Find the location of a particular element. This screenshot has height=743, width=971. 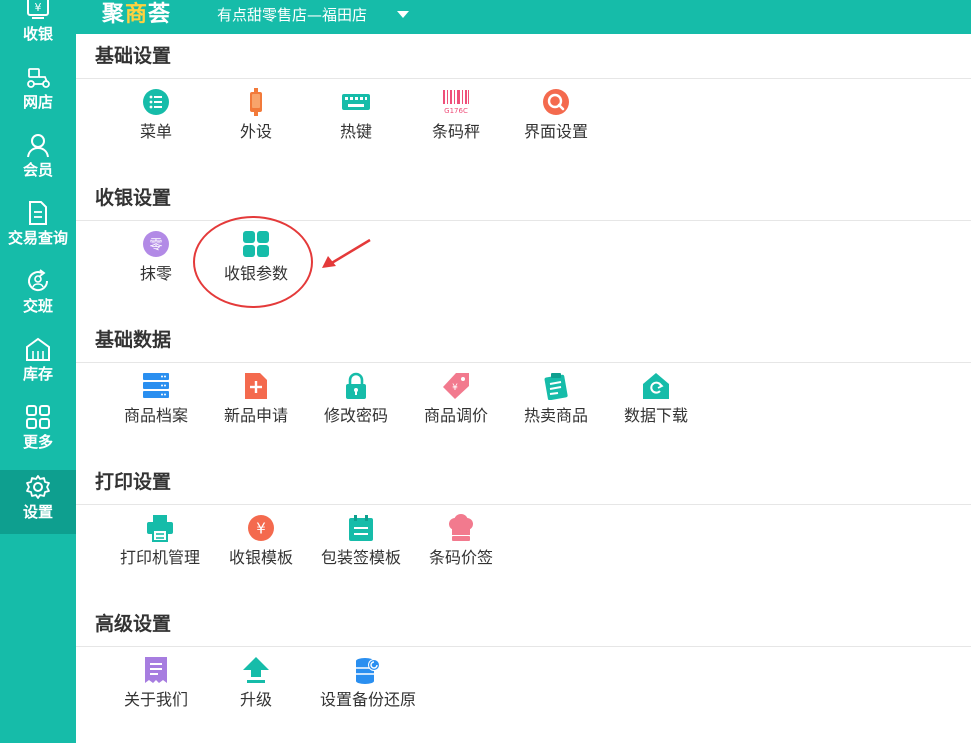

sidebar-item-inventory: 库存 is located at coordinates (38, 364).